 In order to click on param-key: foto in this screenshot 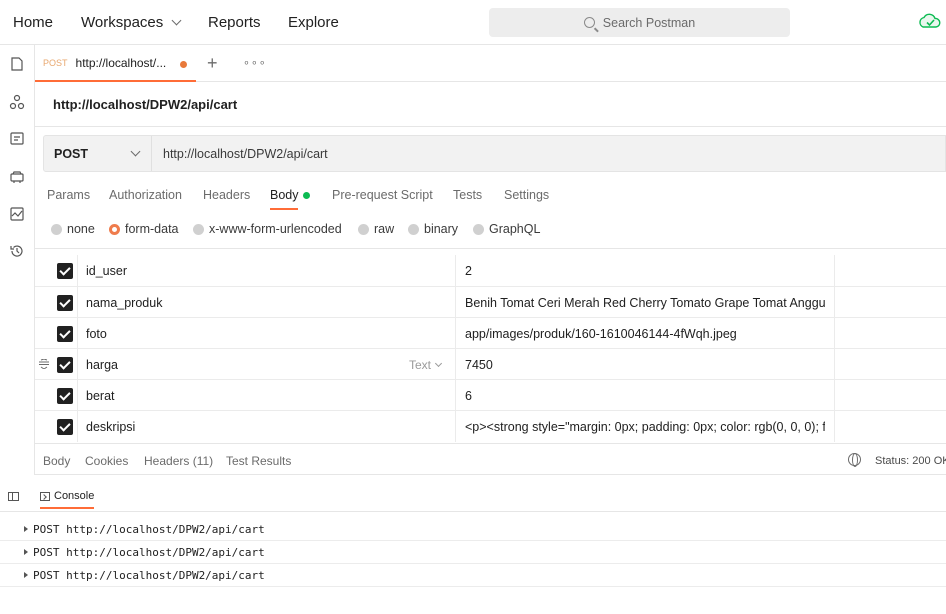, I will do `click(96, 334)`.